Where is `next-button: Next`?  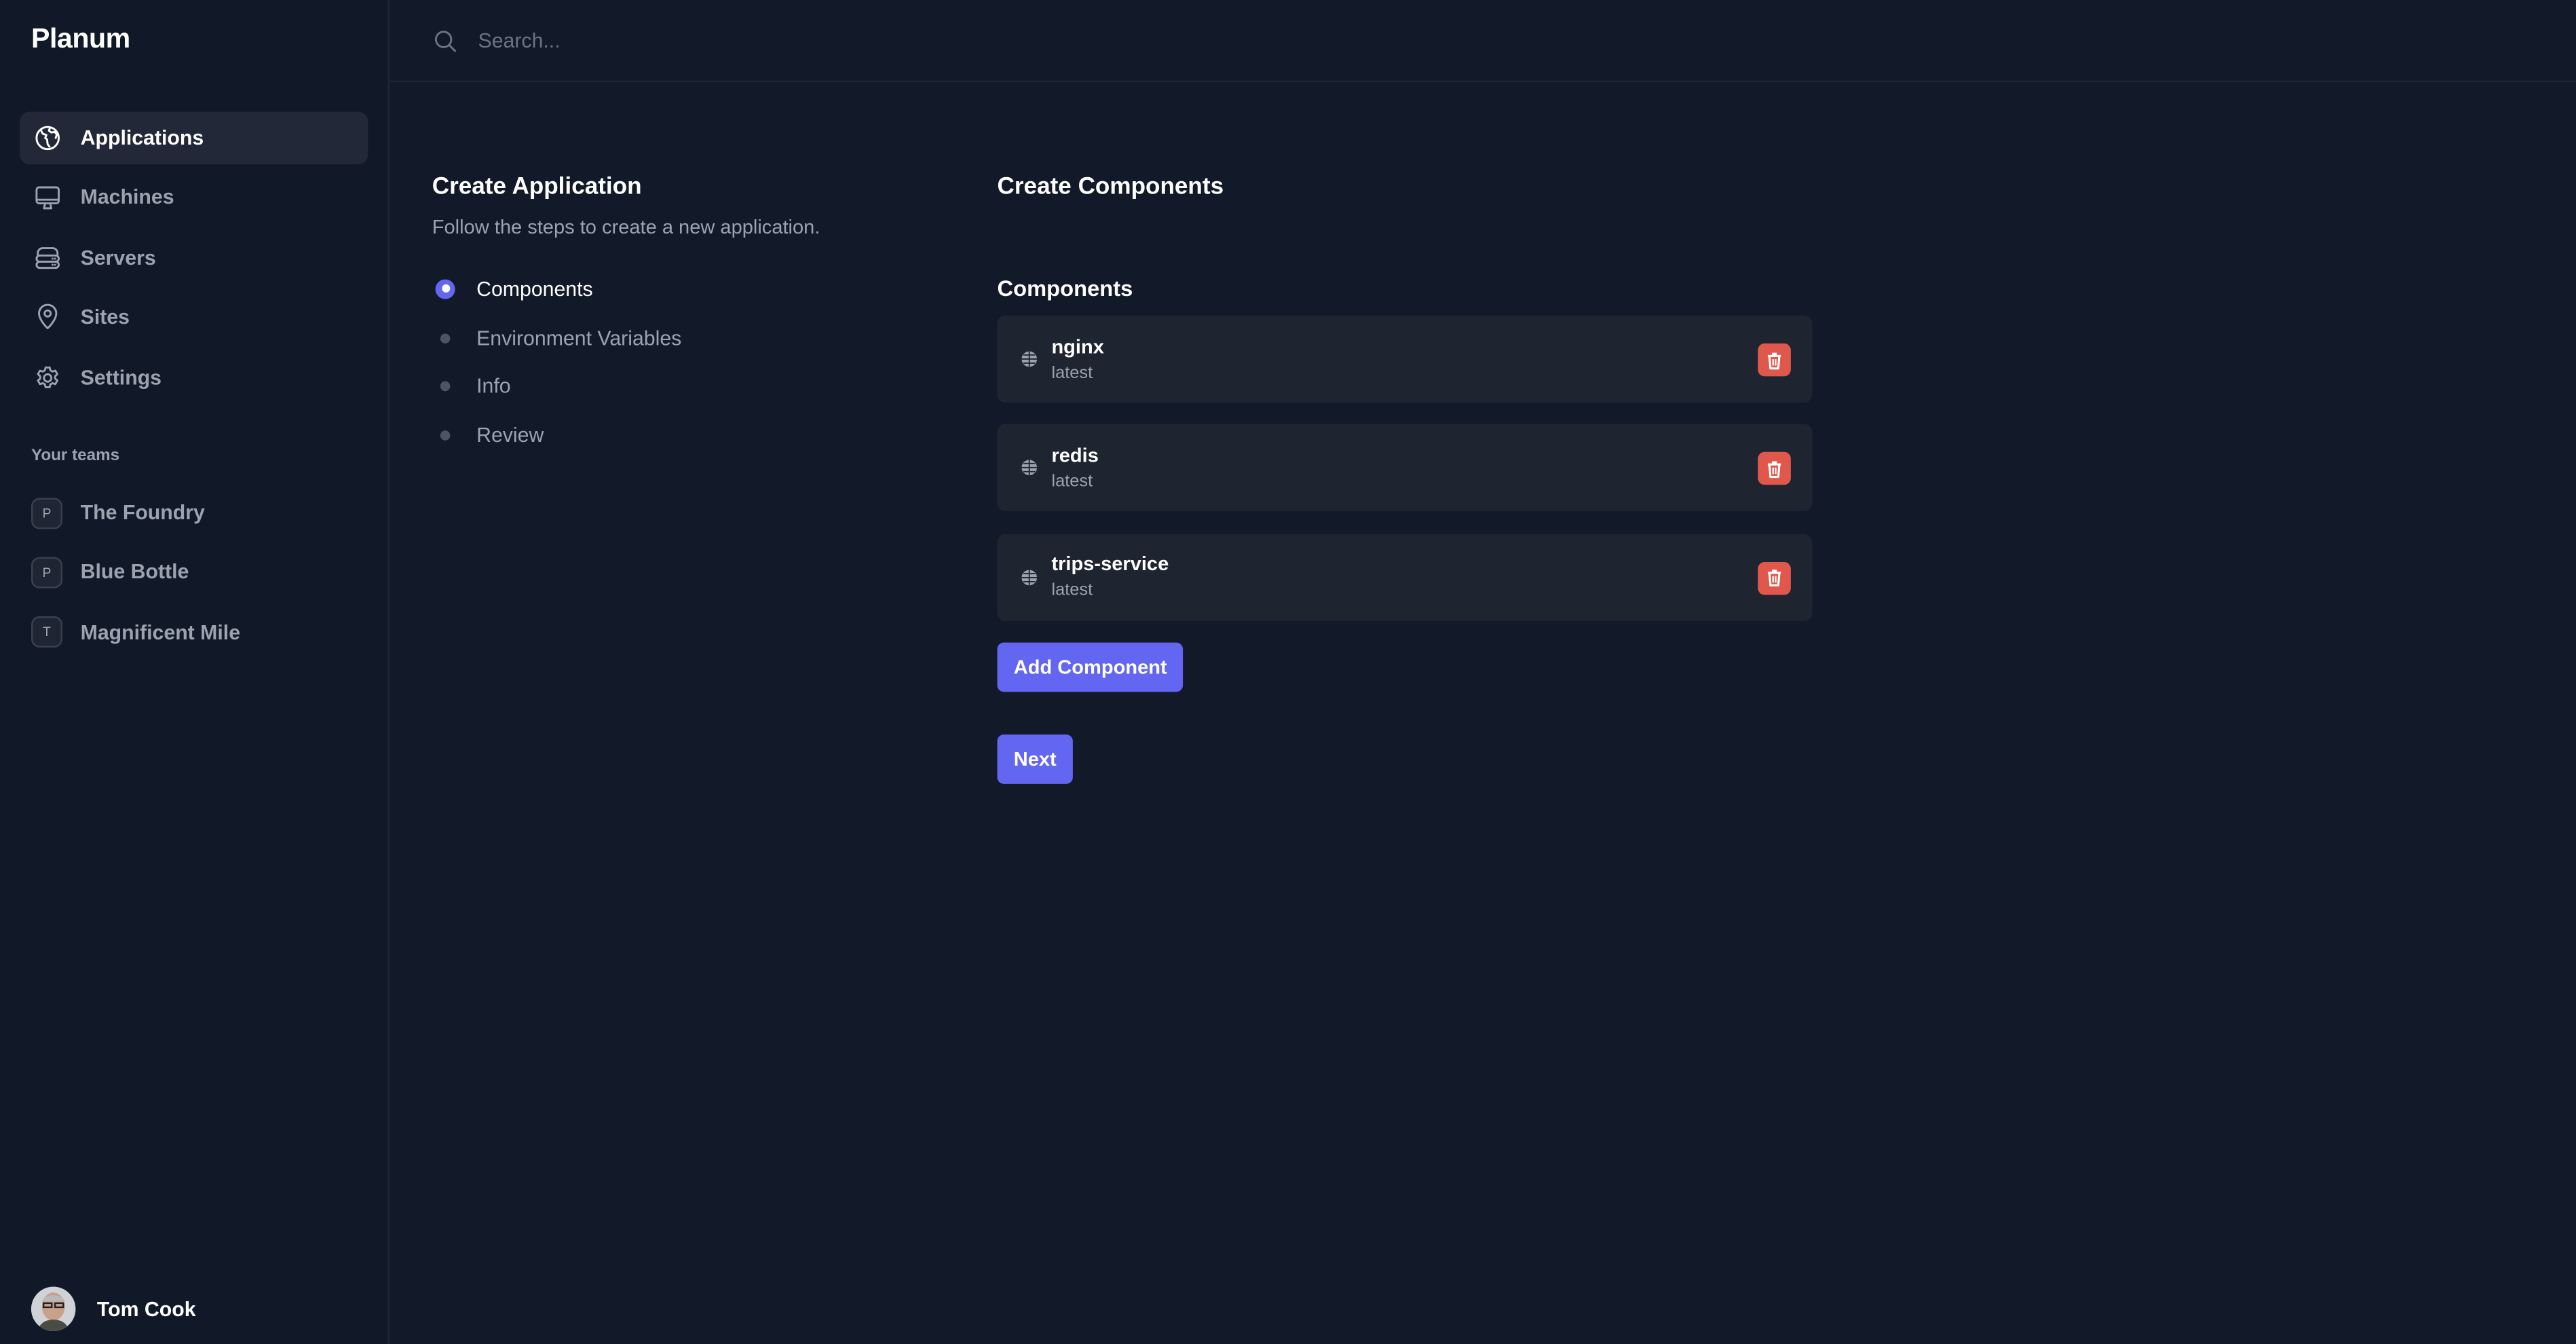
next-button: Next is located at coordinates (1035, 759).